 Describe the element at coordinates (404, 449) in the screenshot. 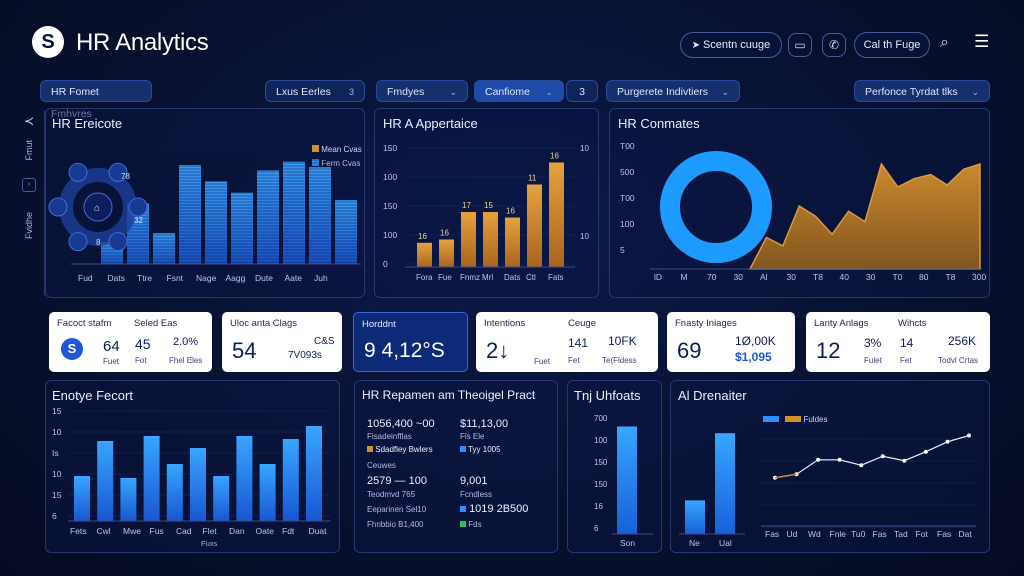

I see `report-item-label: Sdadfley Bwlers` at that location.